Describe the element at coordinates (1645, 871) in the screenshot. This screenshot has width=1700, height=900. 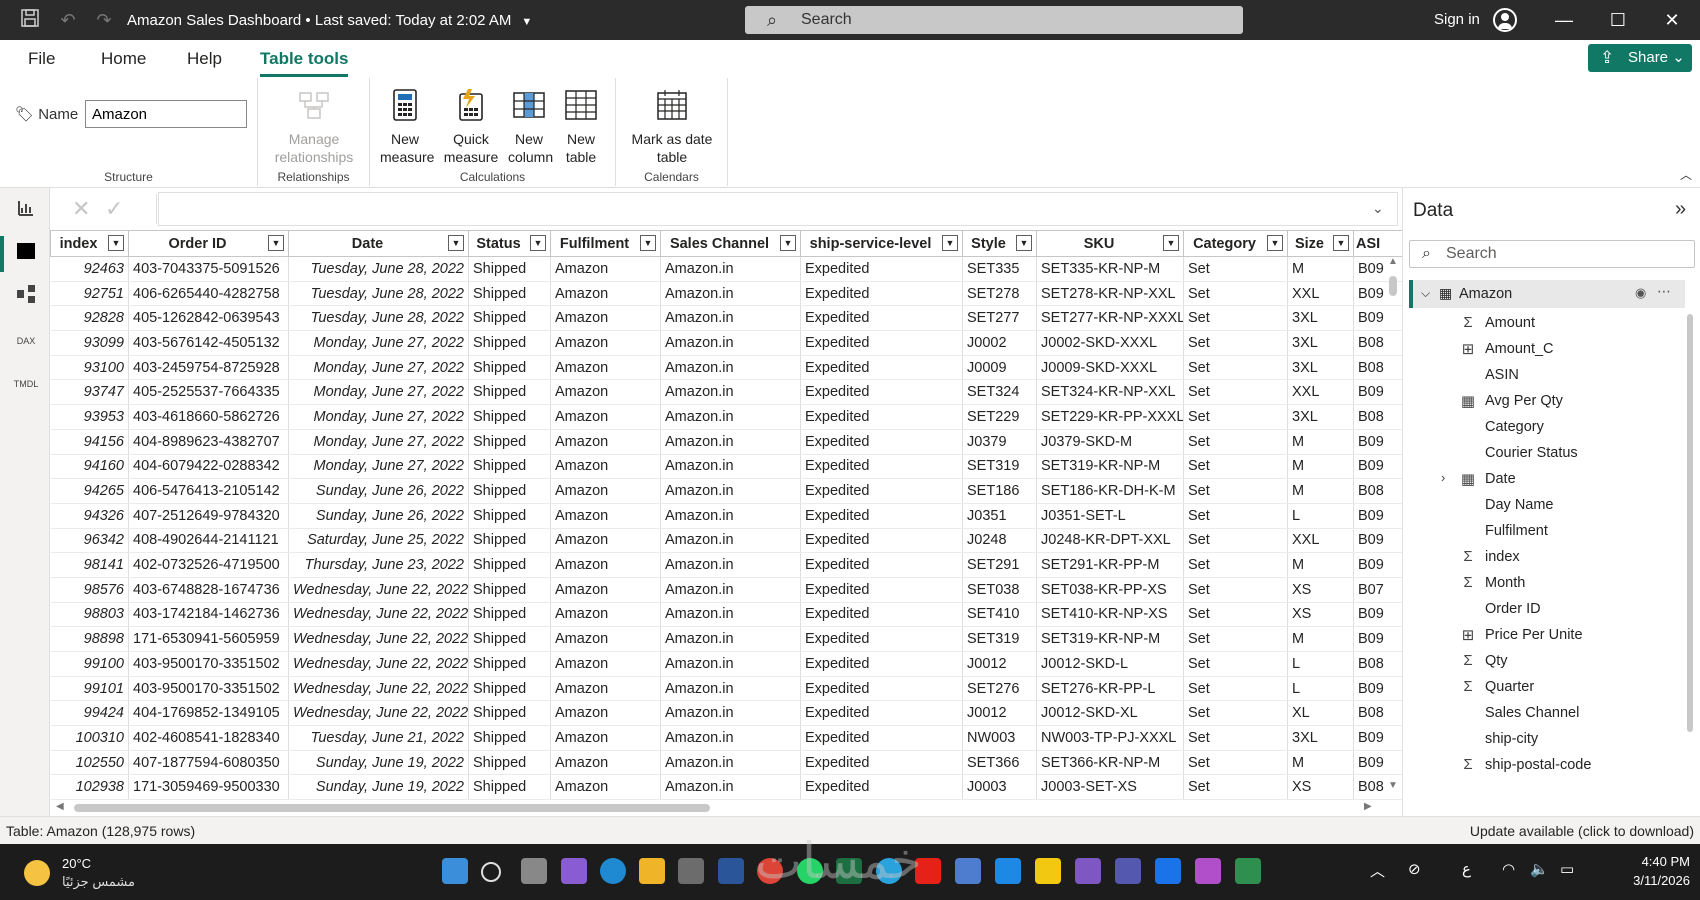
I see `system-clock: 4:40 PM 3/11/2026` at that location.